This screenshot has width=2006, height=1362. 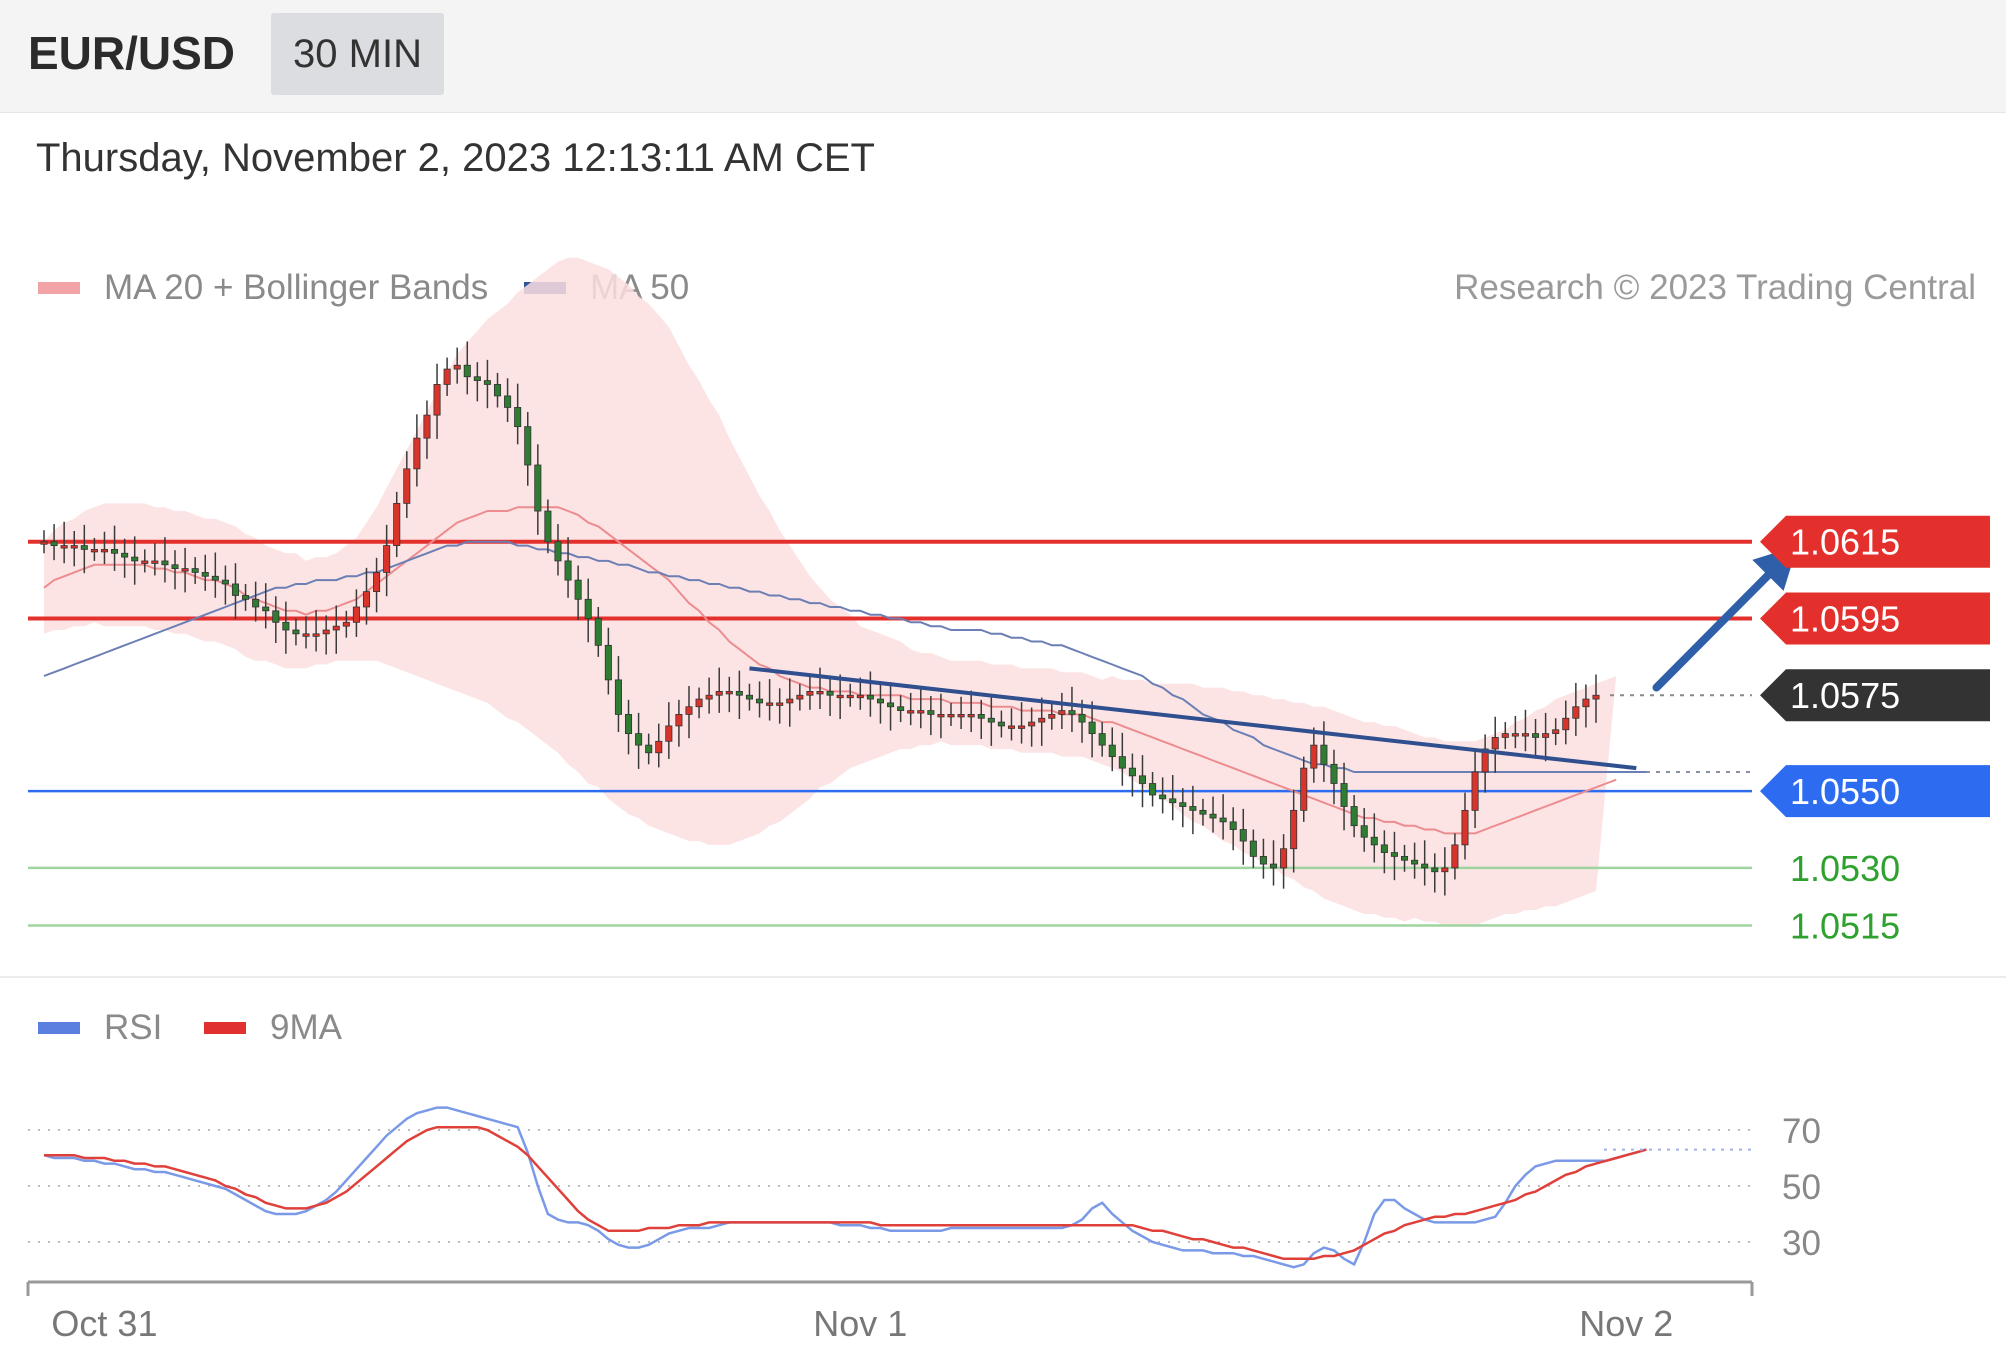 I want to click on time-axis-layer: Oct 31 Nov 1 Nov 2, so click(x=890, y=1312).